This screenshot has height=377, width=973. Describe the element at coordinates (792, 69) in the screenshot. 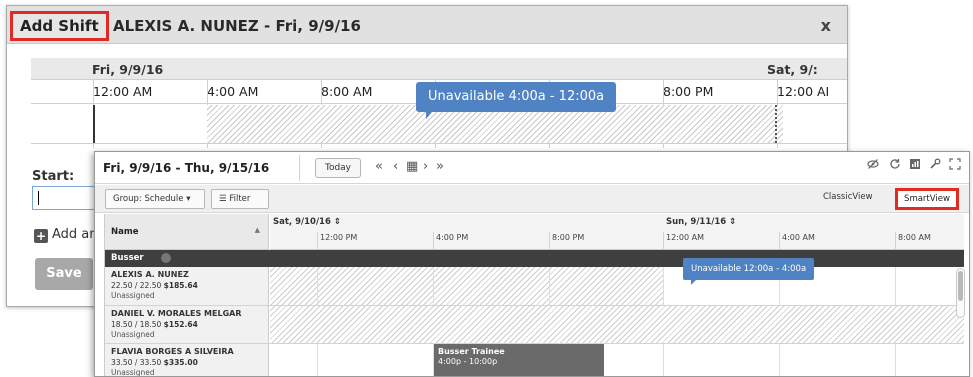

I see `mini-date: Sat, 9/:` at that location.